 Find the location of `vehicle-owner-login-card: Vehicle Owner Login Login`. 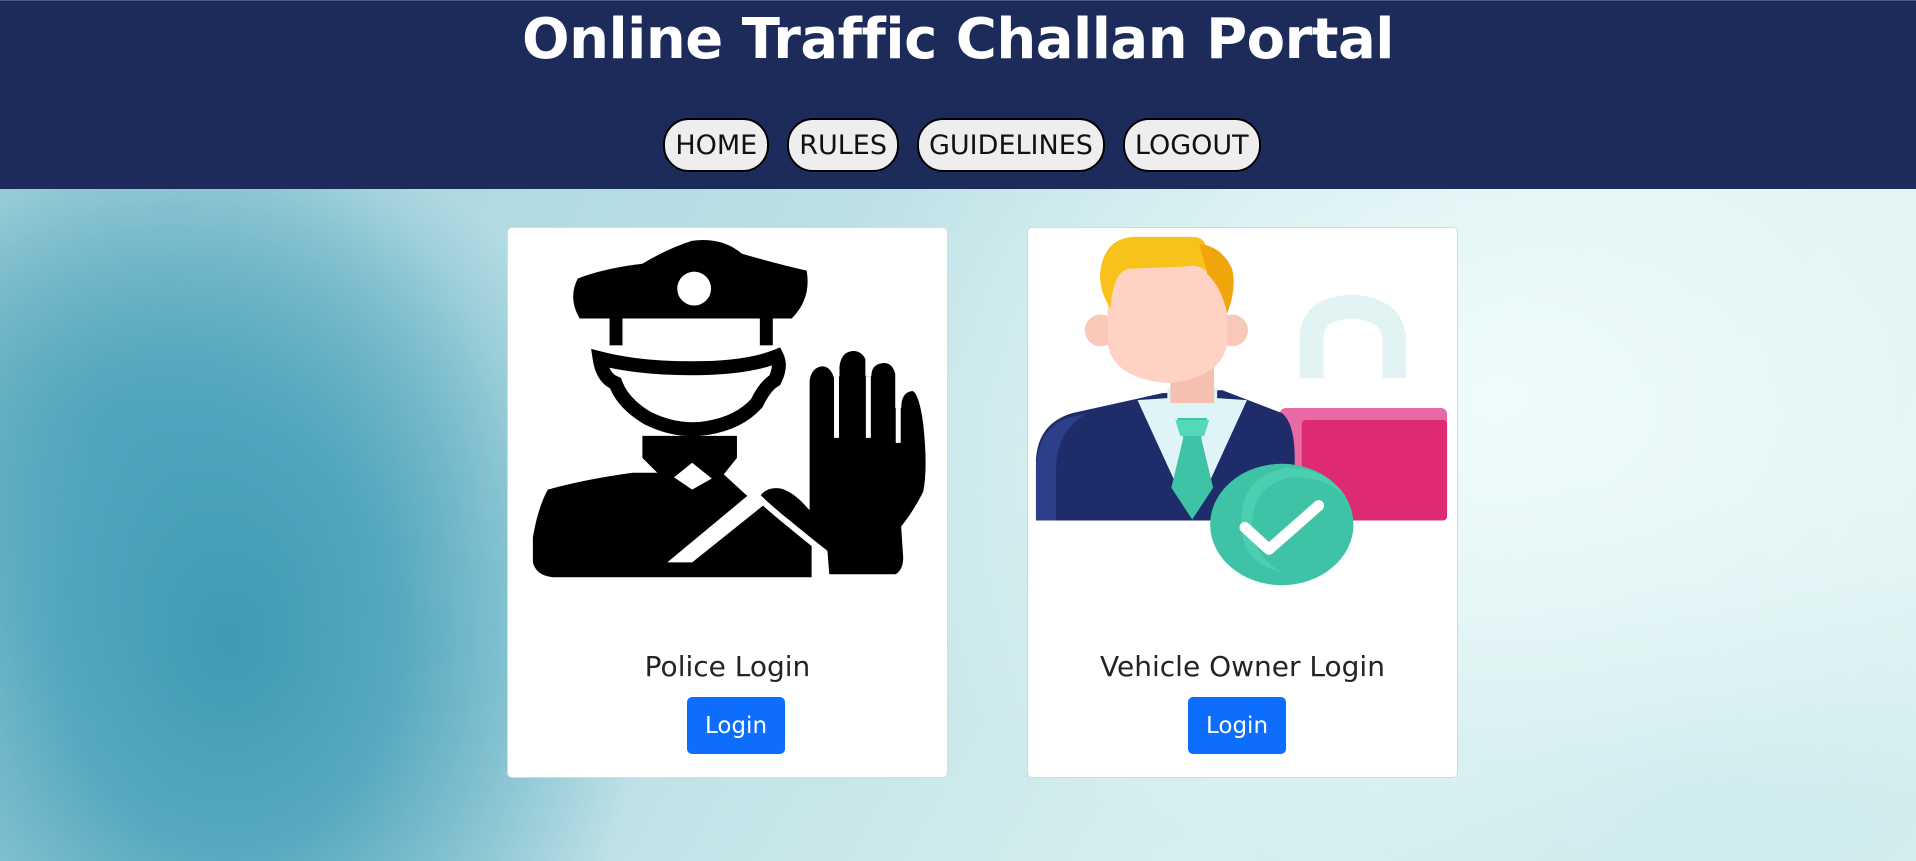

vehicle-owner-login-card: Vehicle Owner Login Login is located at coordinates (1242, 502).